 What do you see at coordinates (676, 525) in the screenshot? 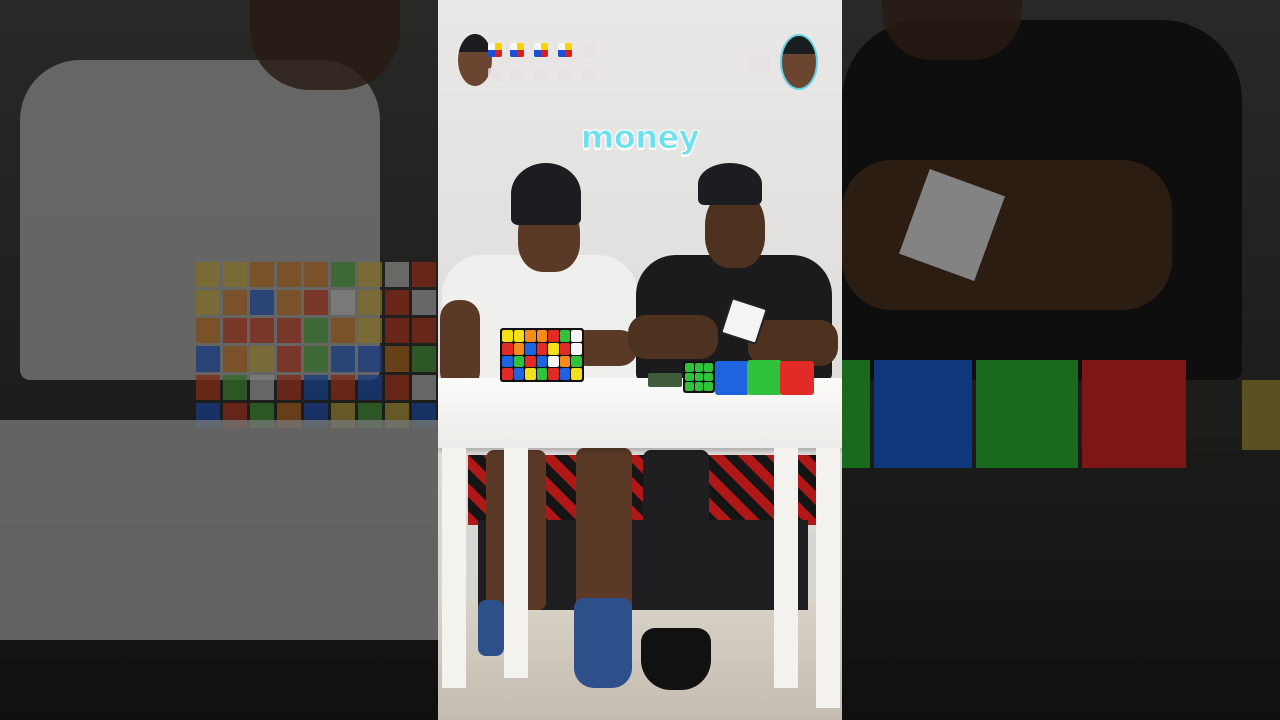
I see `dark-pants` at bounding box center [676, 525].